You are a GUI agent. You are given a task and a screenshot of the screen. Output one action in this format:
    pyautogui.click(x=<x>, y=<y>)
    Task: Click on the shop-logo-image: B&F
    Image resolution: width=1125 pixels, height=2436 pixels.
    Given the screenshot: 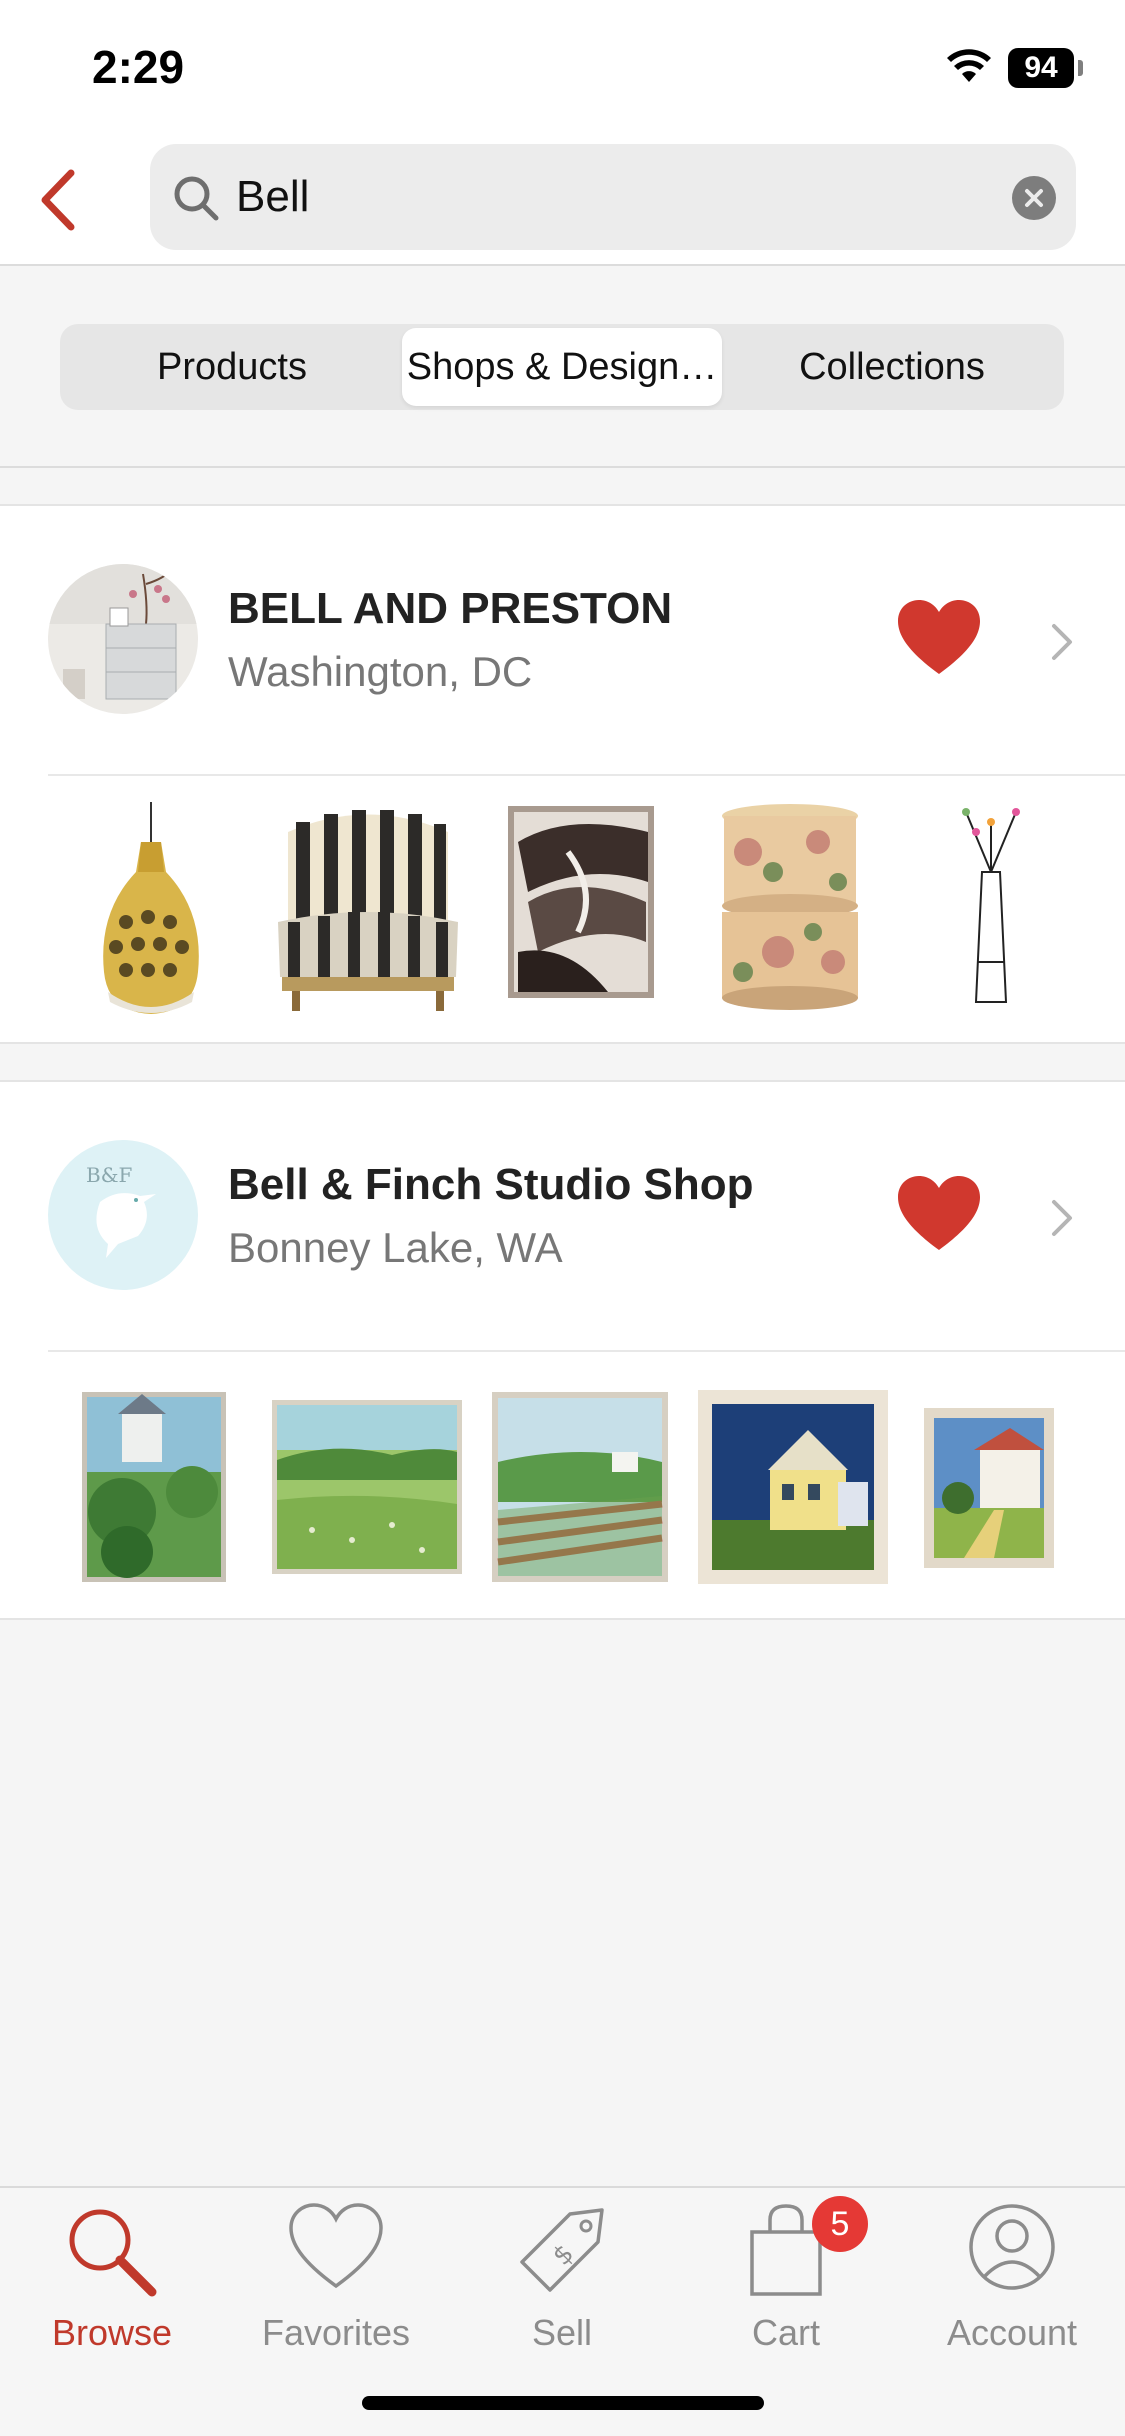 What is the action you would take?
    pyautogui.click(x=123, y=1215)
    